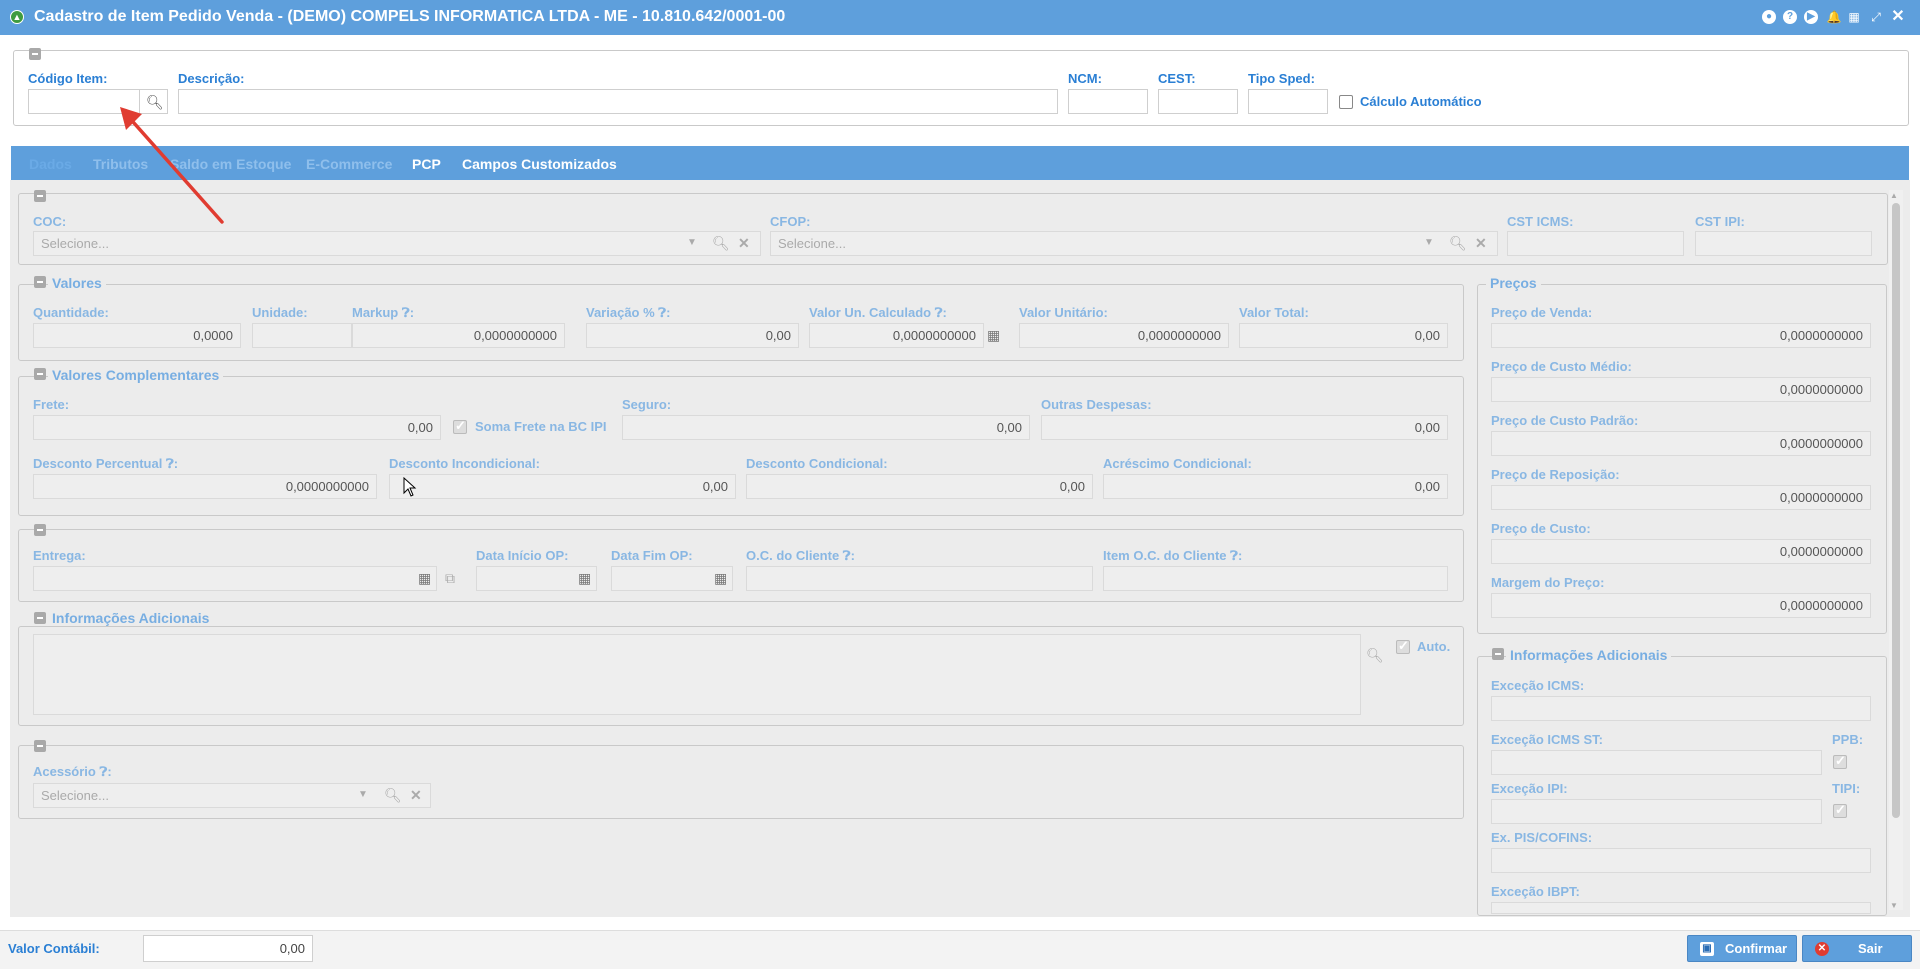  Describe the element at coordinates (1681, 708) in the screenshot. I see `excecao-icms-input` at that location.